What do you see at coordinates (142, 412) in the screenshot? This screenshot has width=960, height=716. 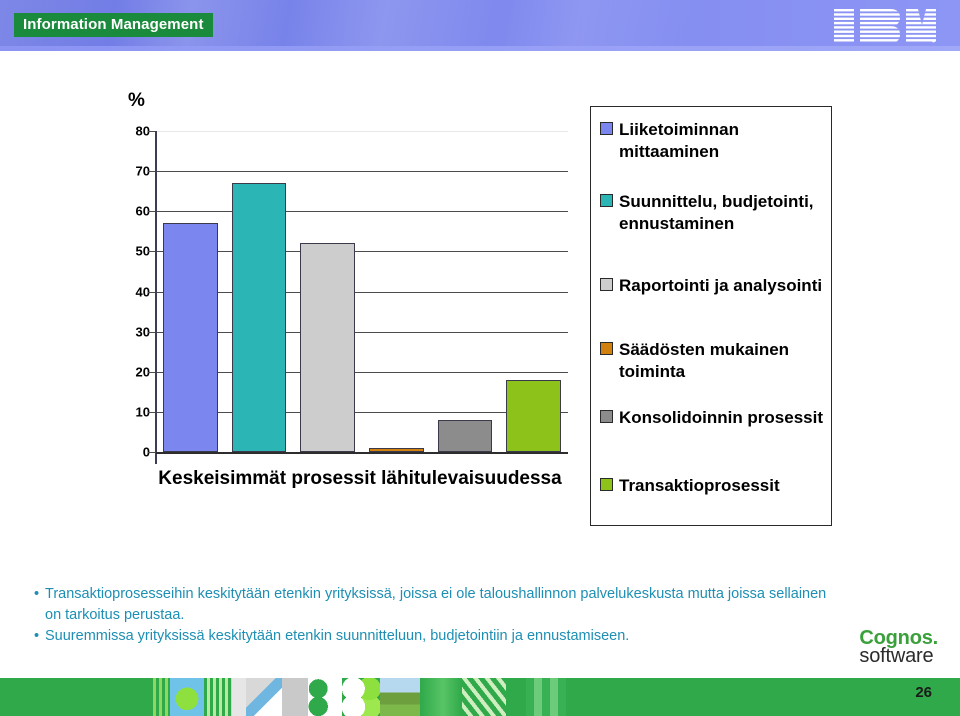 I see `y-axis-tick-label: 10` at bounding box center [142, 412].